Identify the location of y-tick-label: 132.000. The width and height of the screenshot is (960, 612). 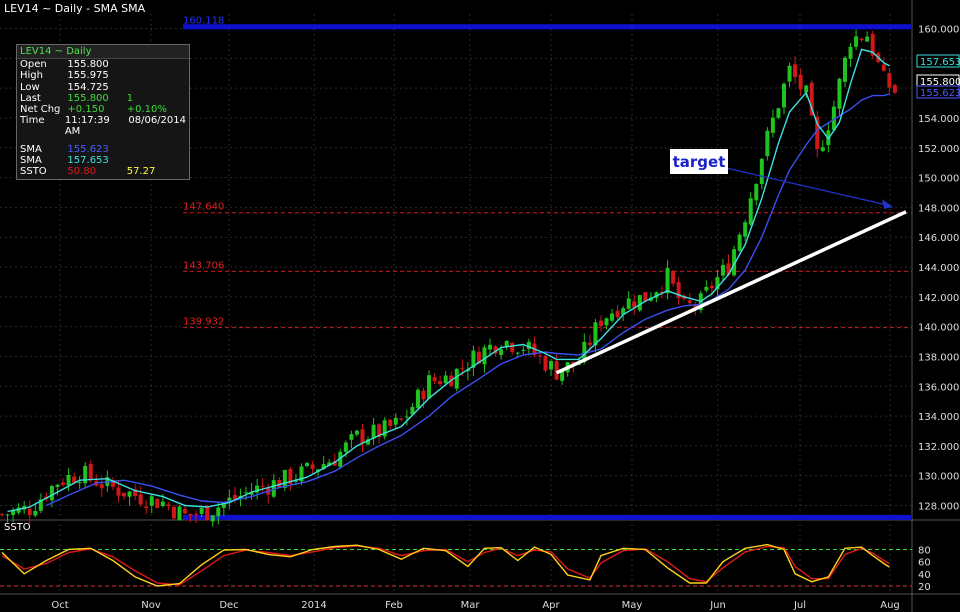
(938, 447).